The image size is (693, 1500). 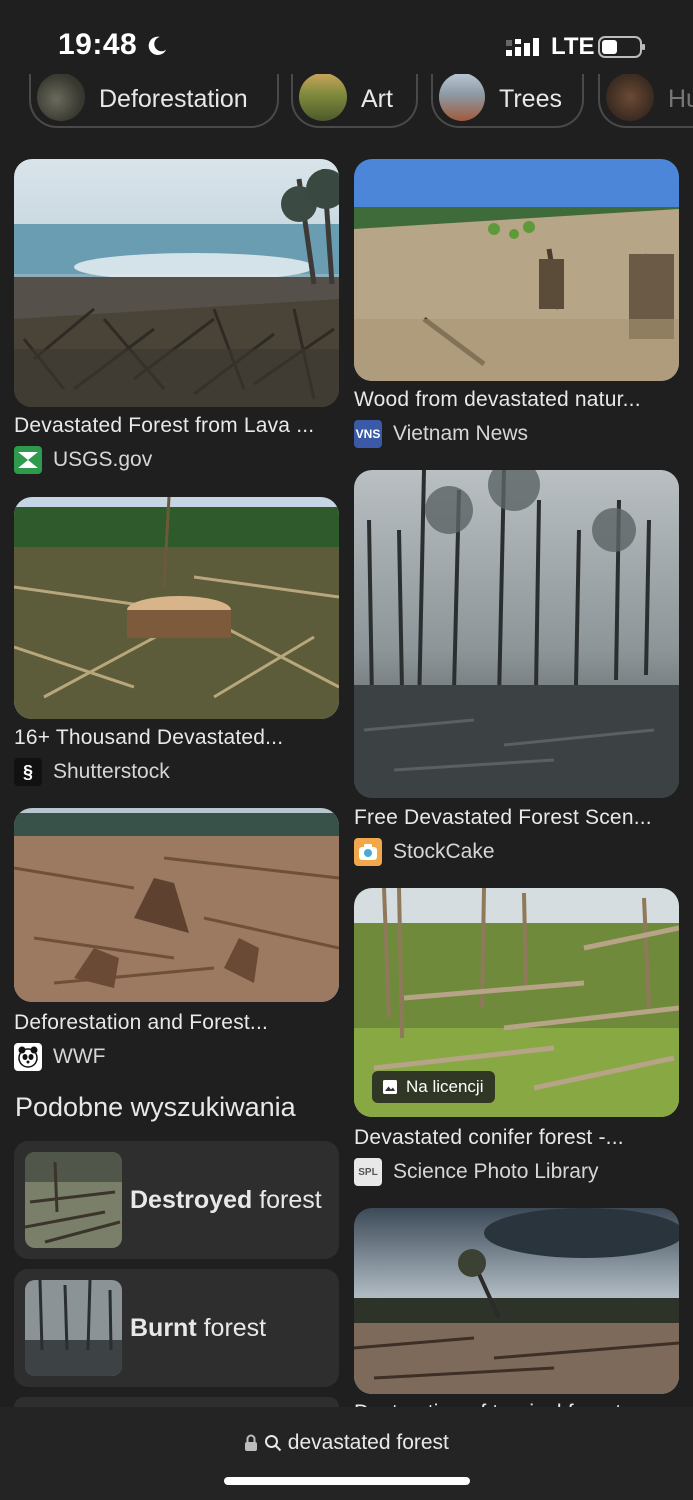 I want to click on status-time: 19:48, so click(x=98, y=44).